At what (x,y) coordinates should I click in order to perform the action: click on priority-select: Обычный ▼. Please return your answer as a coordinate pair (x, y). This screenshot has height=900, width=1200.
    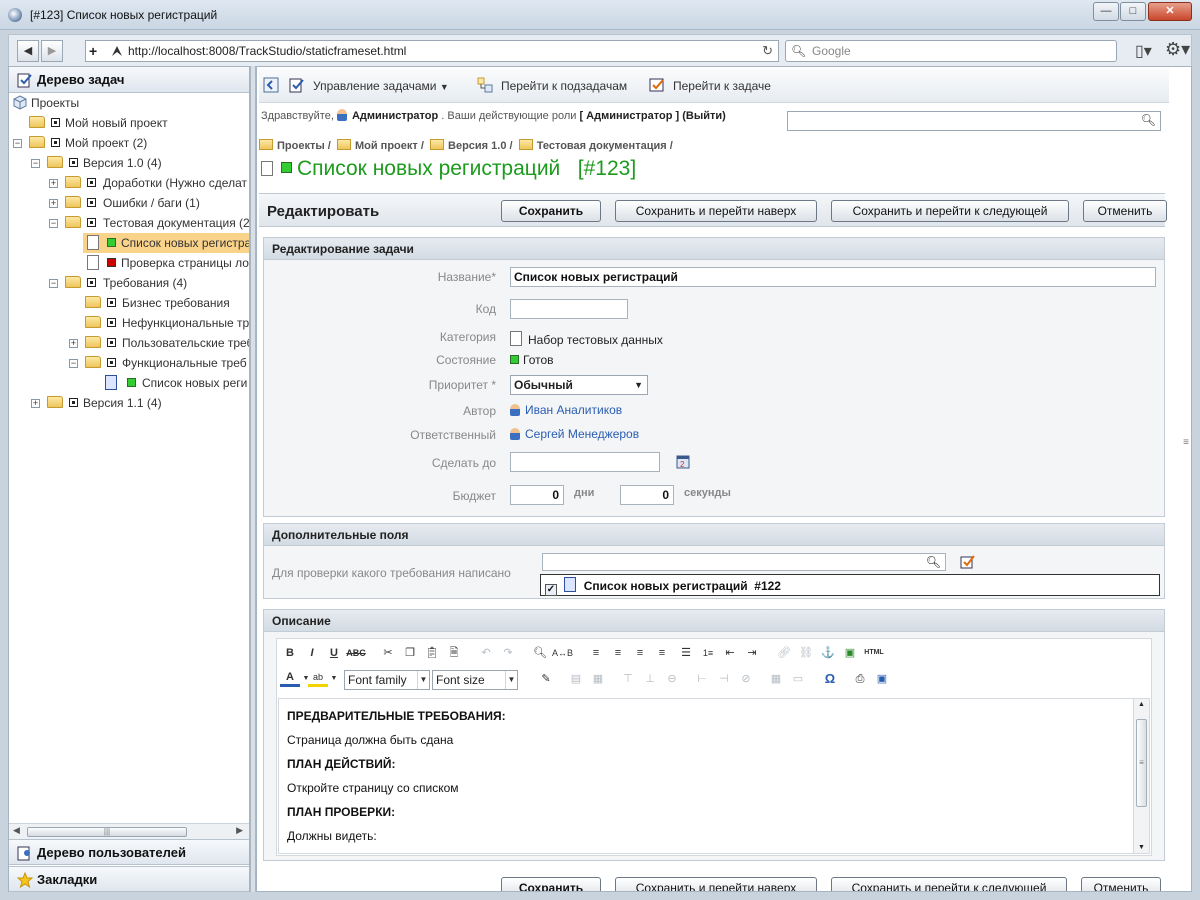
    Looking at the image, I should click on (579, 385).